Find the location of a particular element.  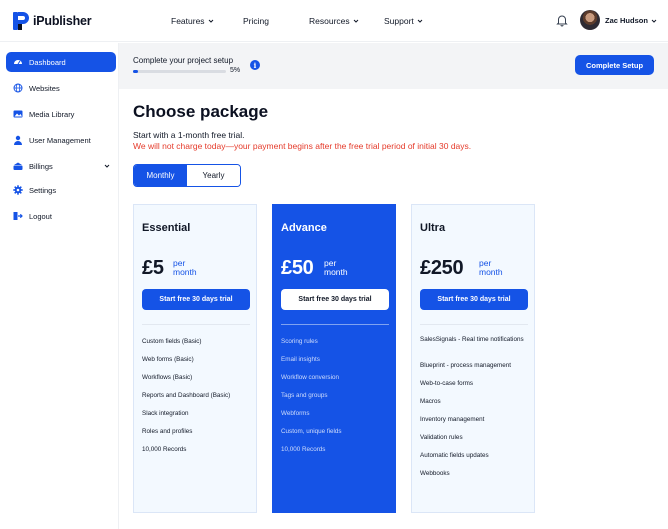

feature-item: Macros is located at coordinates (430, 401).